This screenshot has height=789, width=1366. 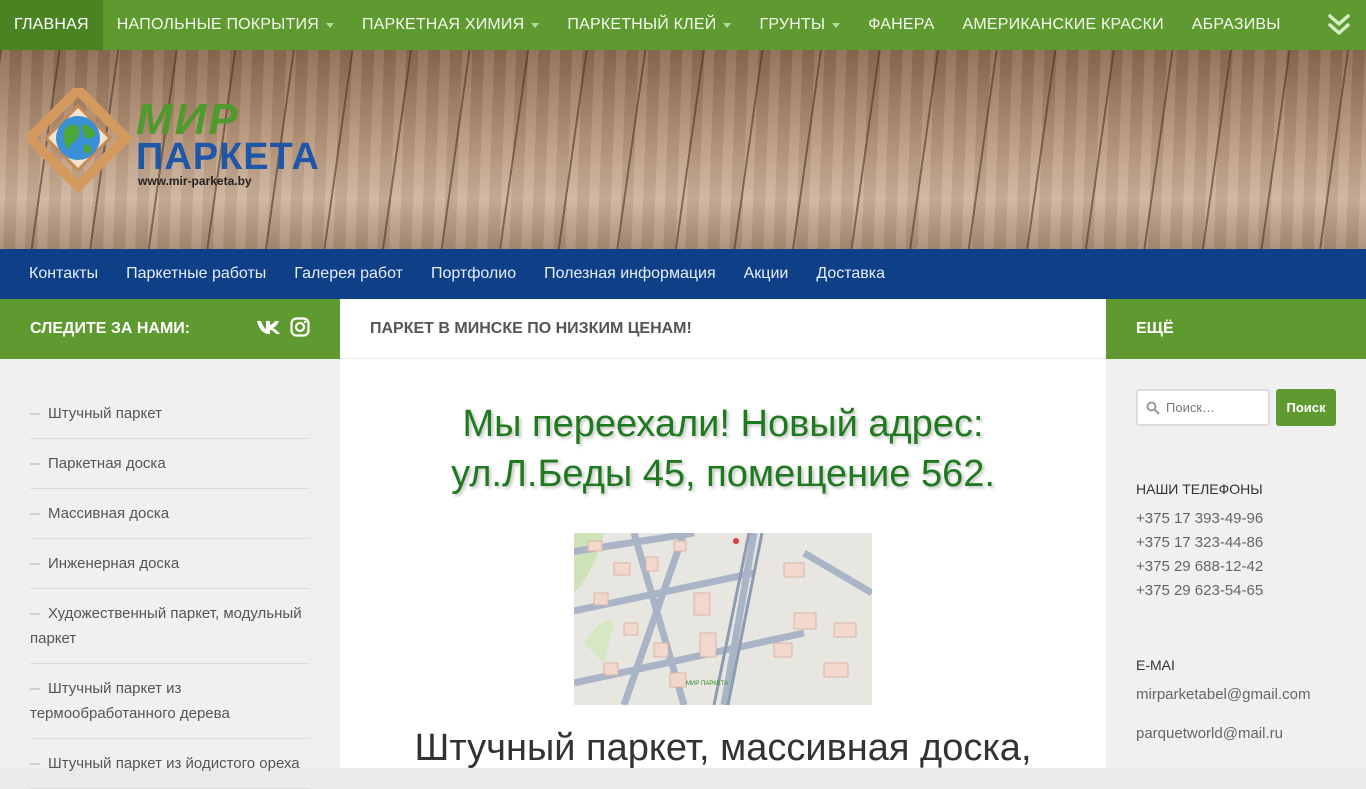 What do you see at coordinates (1306, 407) in the screenshot?
I see `search-button: Поиск` at bounding box center [1306, 407].